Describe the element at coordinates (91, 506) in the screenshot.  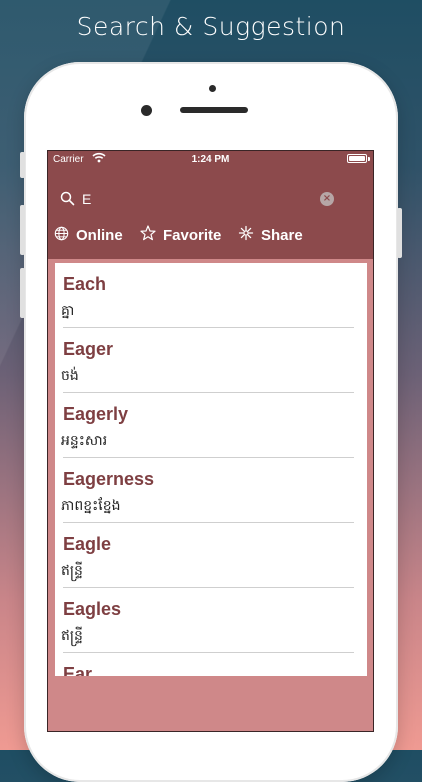
I see `entry-meaning: ភាពខ្នះខ្នែង` at that location.